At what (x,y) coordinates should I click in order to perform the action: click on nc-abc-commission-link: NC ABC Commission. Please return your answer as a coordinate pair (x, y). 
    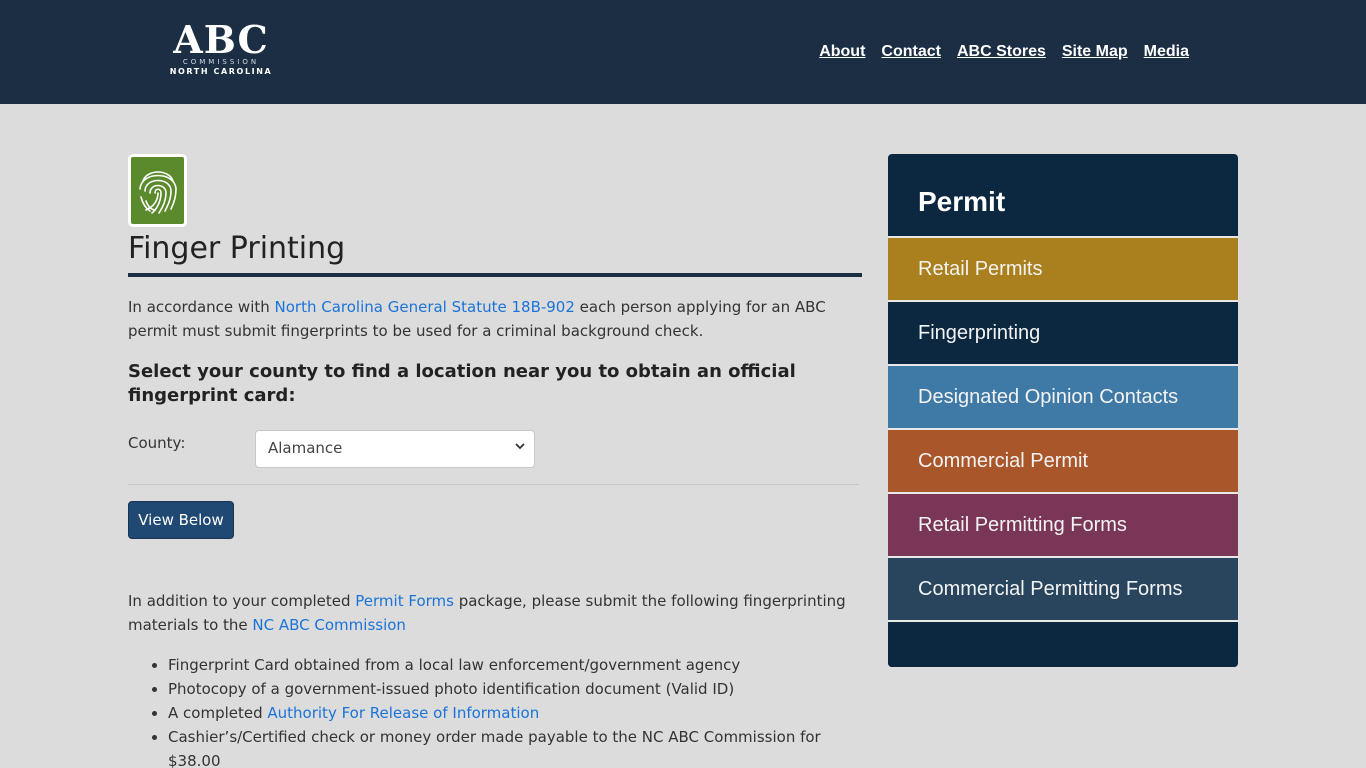
    Looking at the image, I should click on (329, 625).